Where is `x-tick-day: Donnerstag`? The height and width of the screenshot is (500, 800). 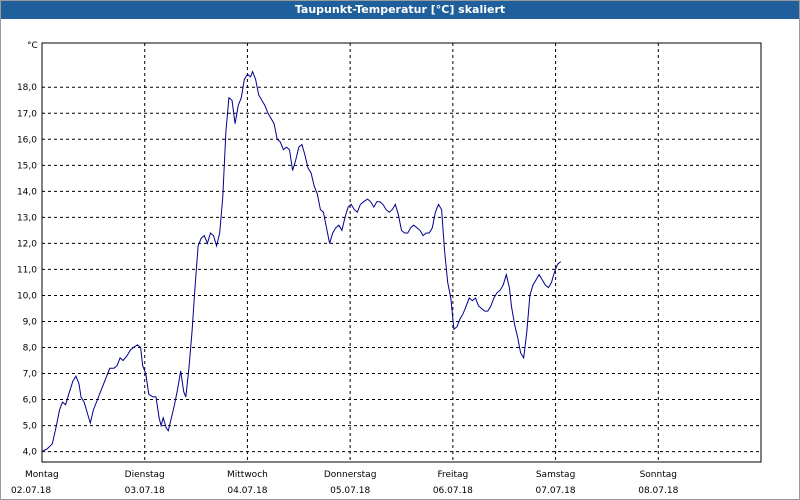
x-tick-day: Donnerstag is located at coordinates (350, 475).